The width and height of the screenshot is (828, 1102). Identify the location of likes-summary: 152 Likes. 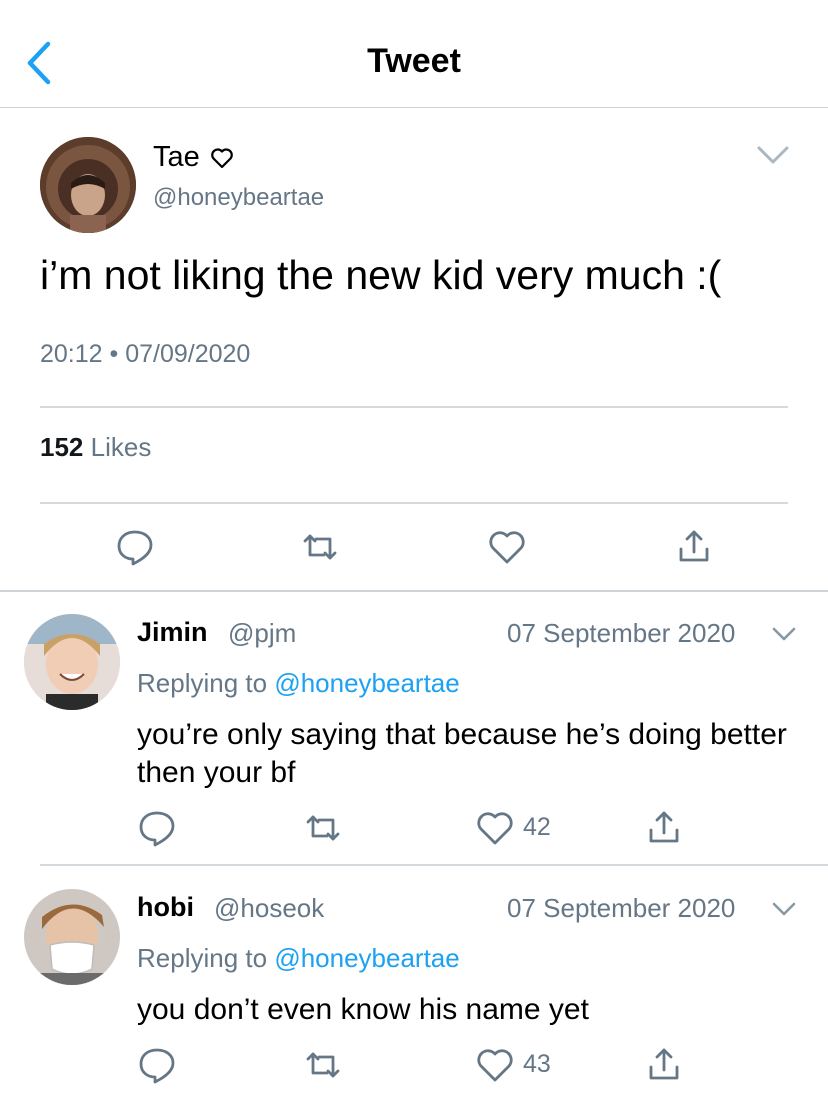
(95, 447).